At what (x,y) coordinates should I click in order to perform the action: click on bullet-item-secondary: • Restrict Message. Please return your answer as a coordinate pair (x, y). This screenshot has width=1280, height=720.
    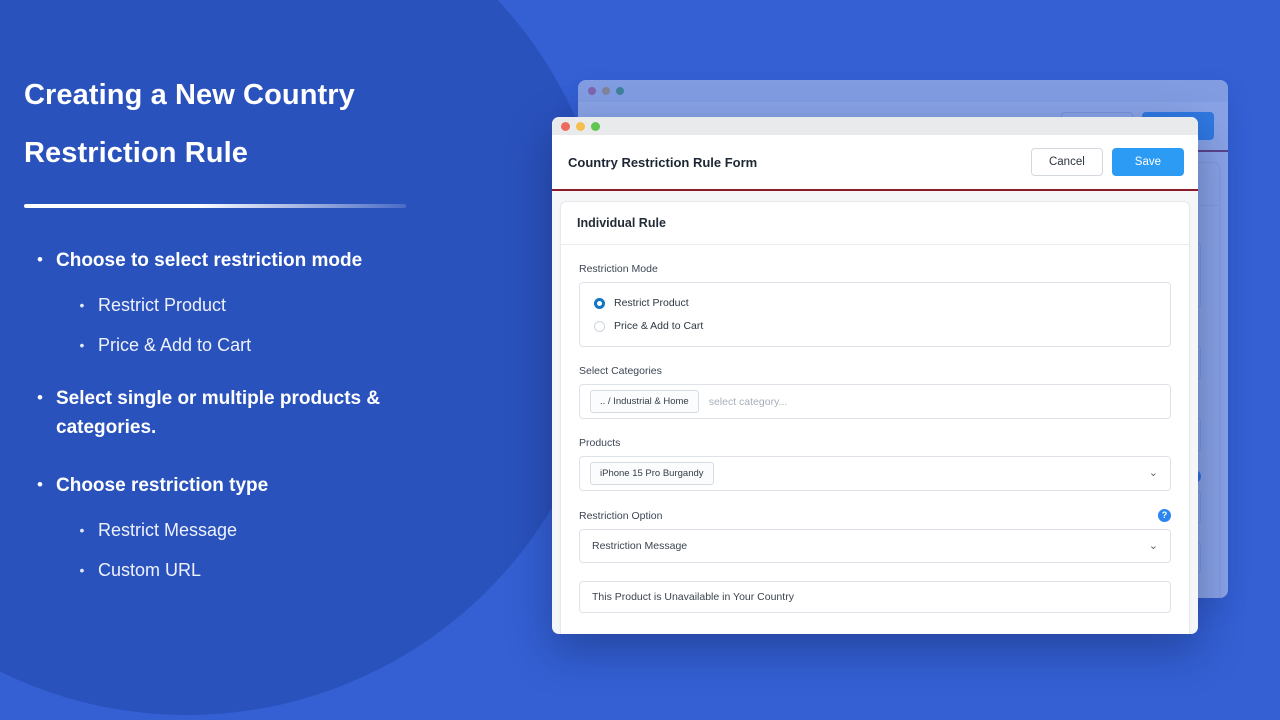
    Looking at the image, I should click on (257, 530).